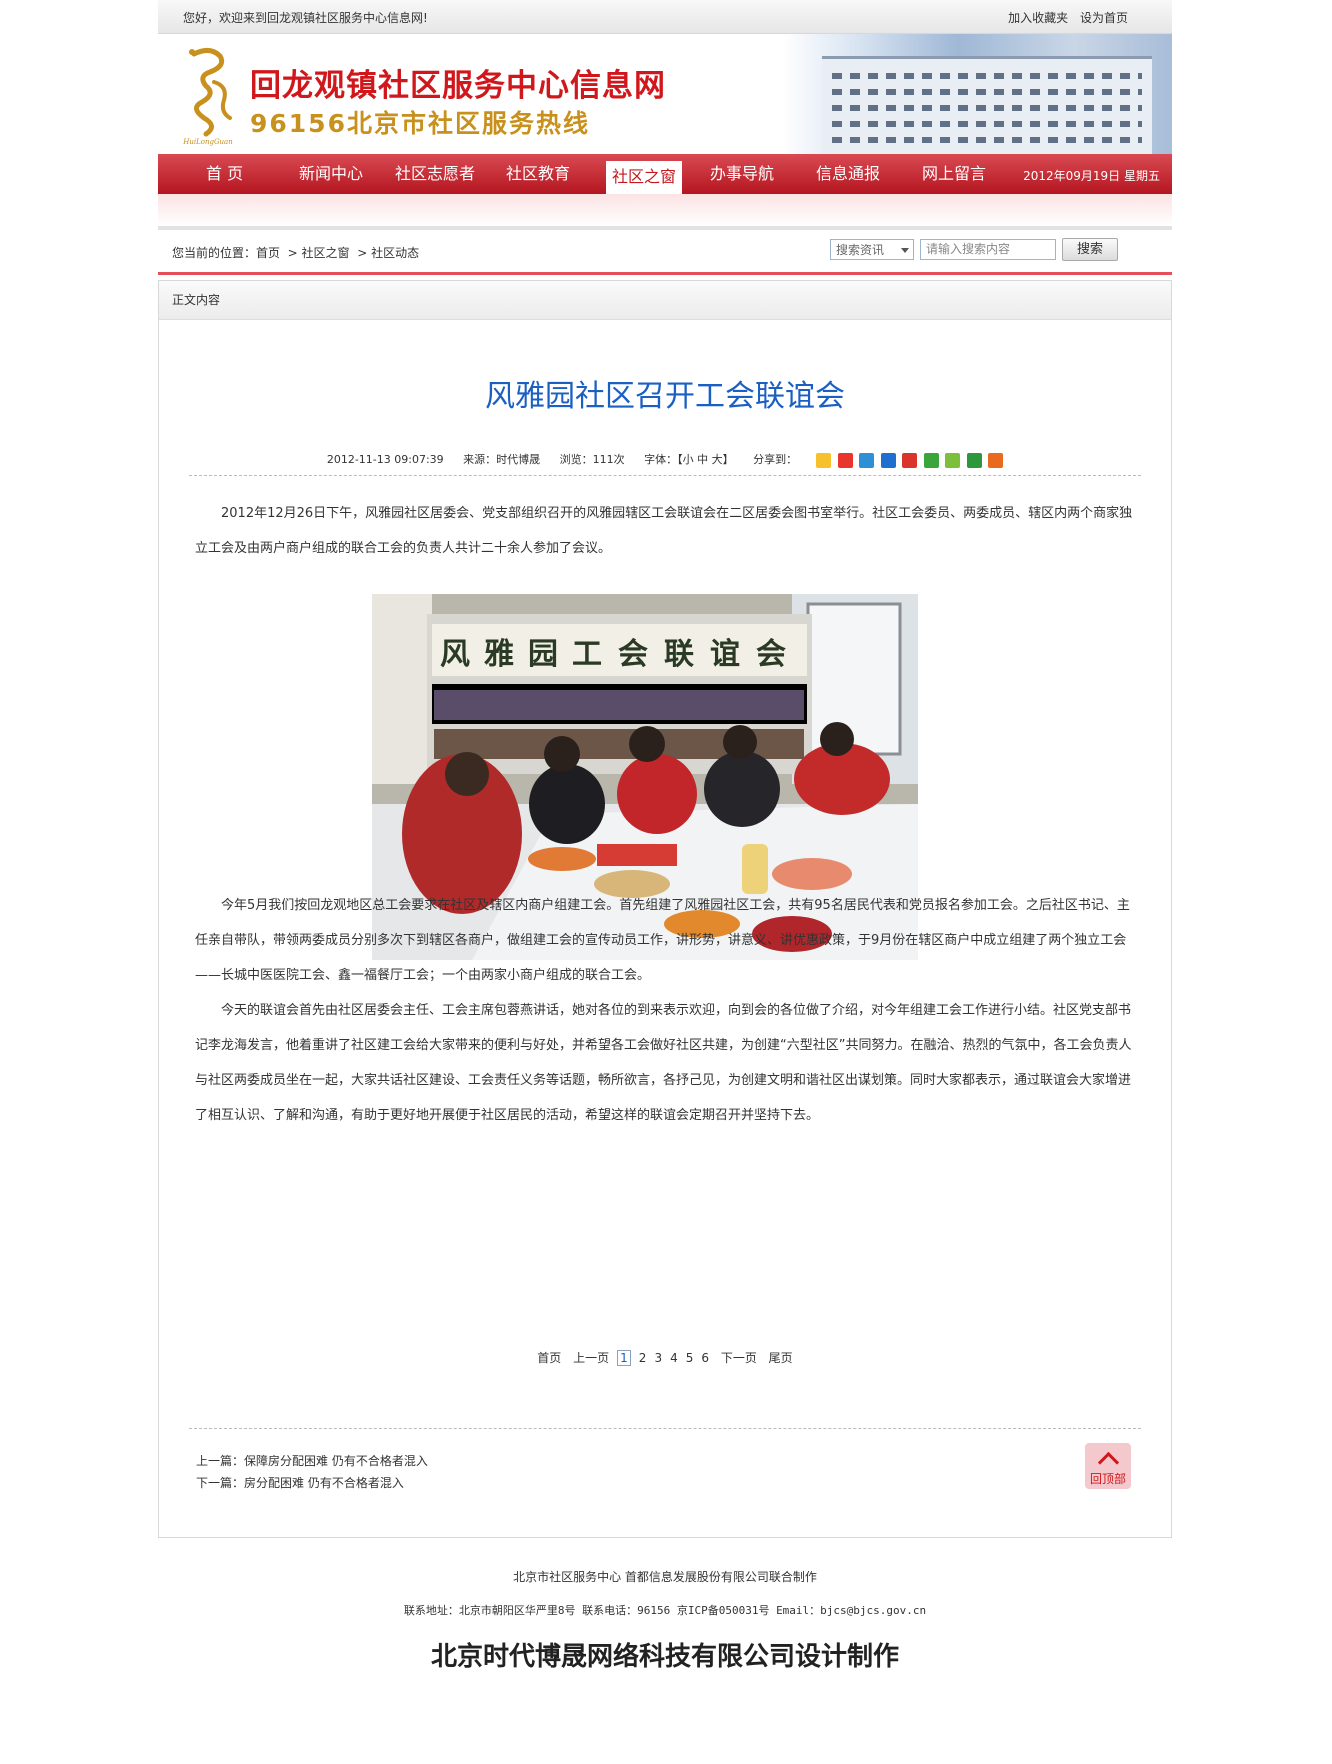 This screenshot has width=1332, height=1764. What do you see at coordinates (385, 459) in the screenshot?
I see `article-datetime: 2012-11-13 09:07:39` at bounding box center [385, 459].